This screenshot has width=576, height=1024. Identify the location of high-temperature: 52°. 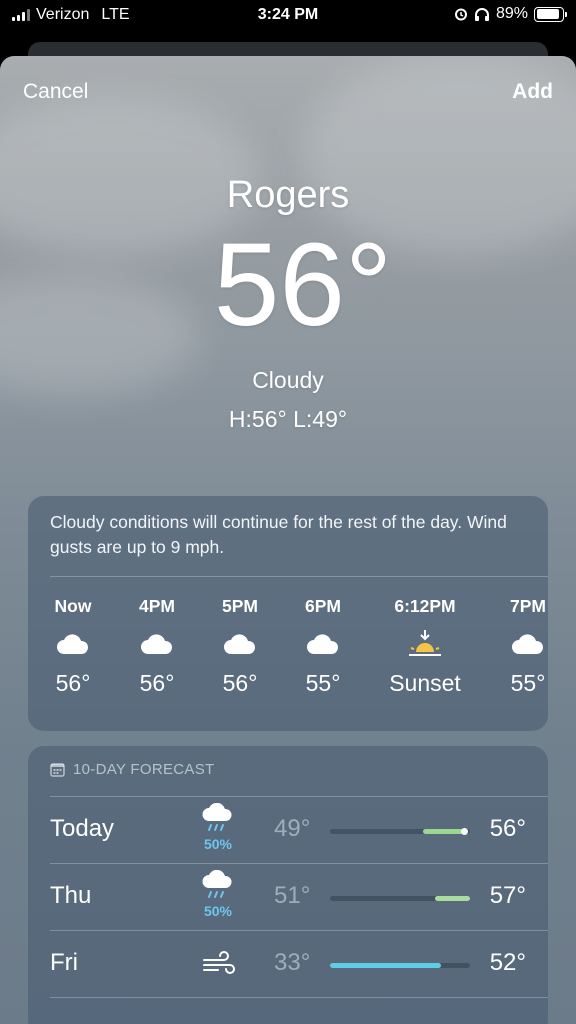
(507, 962).